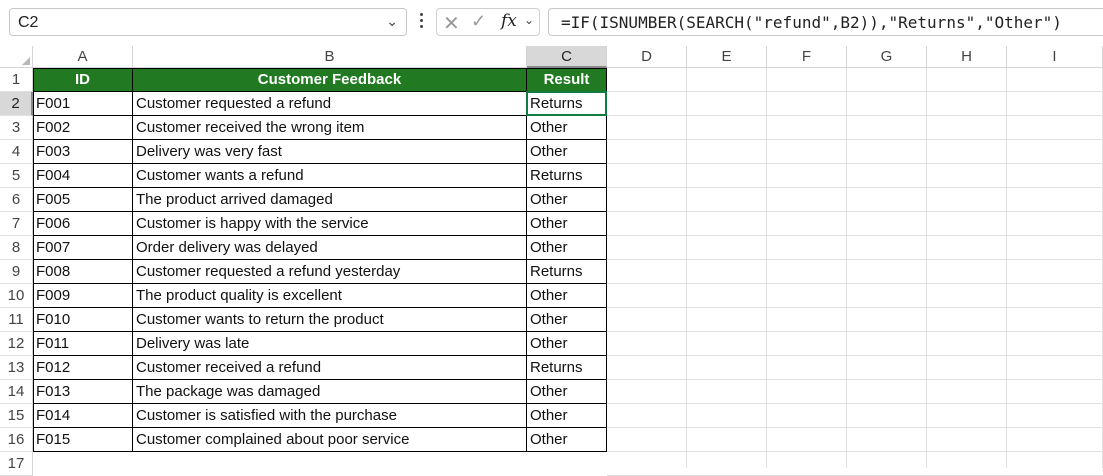  I want to click on row-header-15: 15, so click(16, 416).